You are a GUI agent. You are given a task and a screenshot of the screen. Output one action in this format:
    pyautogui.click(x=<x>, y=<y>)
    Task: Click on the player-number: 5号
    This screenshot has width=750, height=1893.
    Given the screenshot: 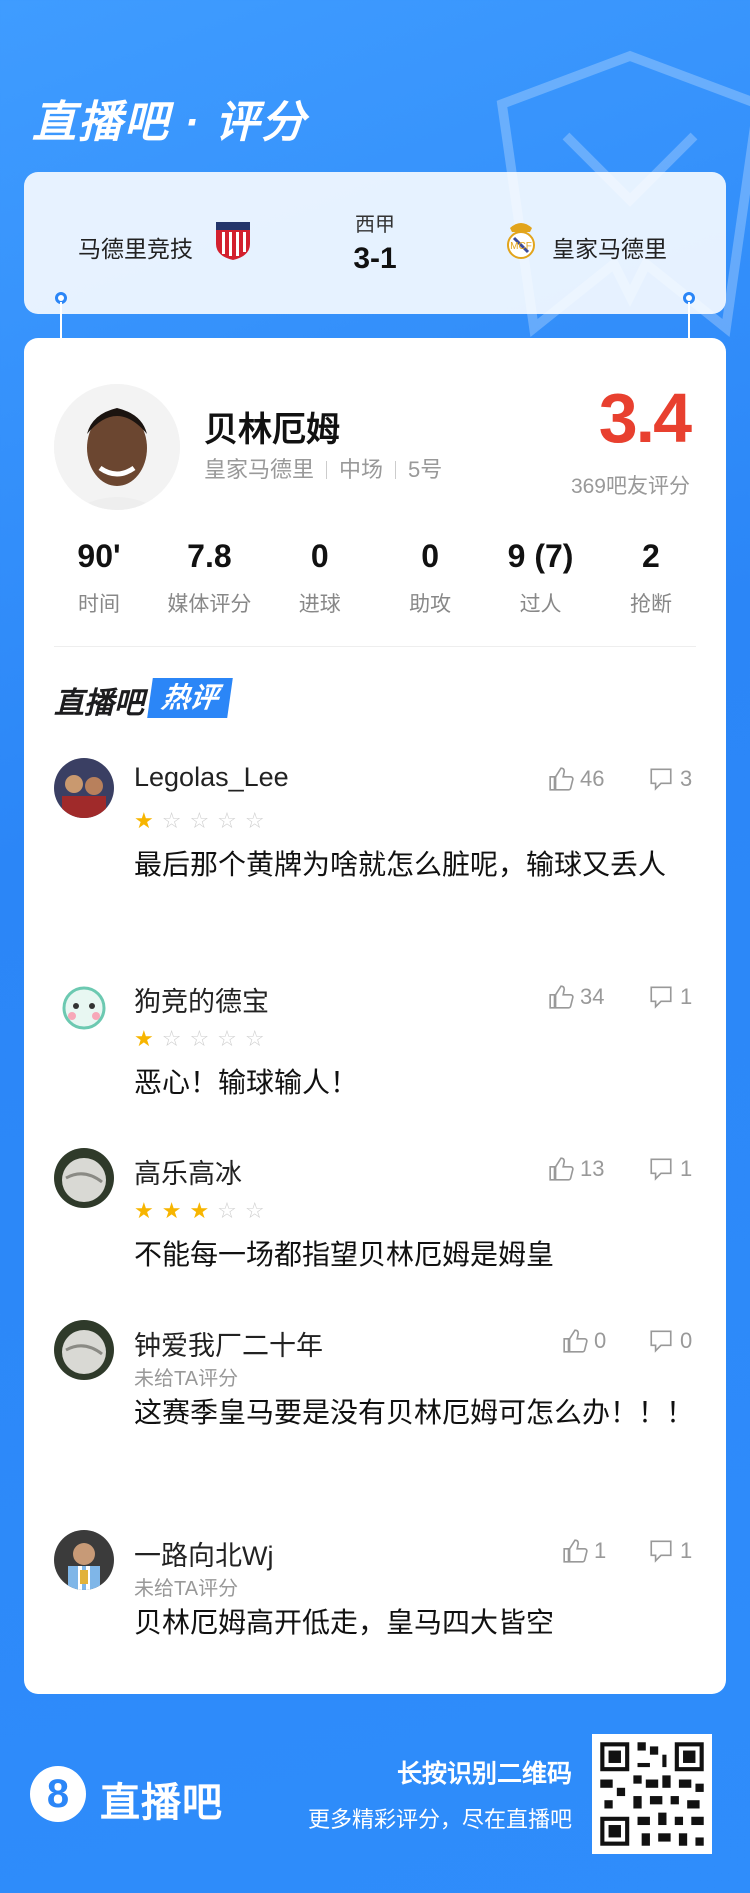 What is the action you would take?
    pyautogui.click(x=425, y=469)
    